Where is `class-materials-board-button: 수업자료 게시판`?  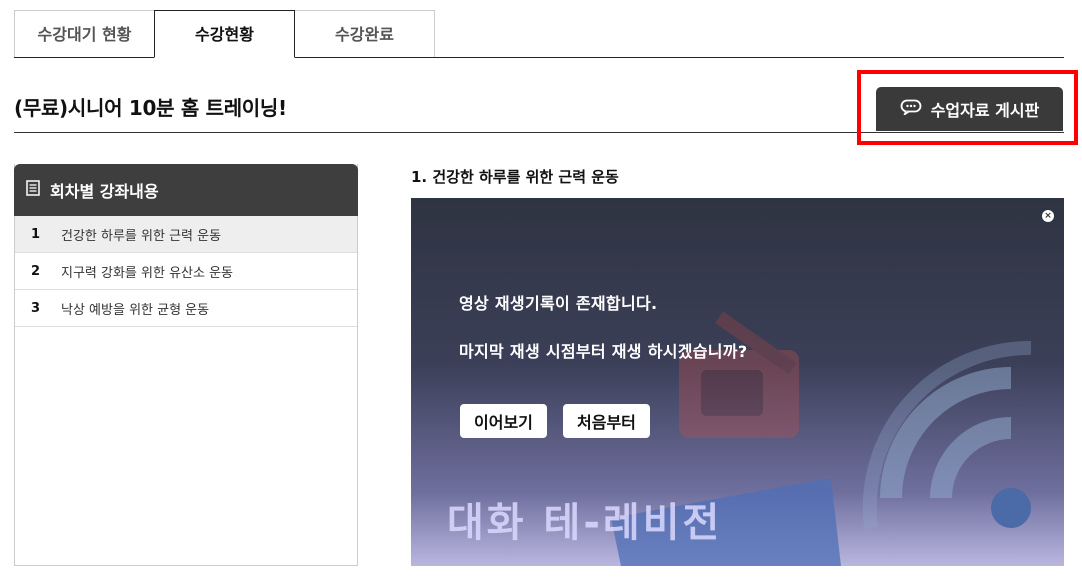 class-materials-board-button: 수업자료 게시판 is located at coordinates (969, 109).